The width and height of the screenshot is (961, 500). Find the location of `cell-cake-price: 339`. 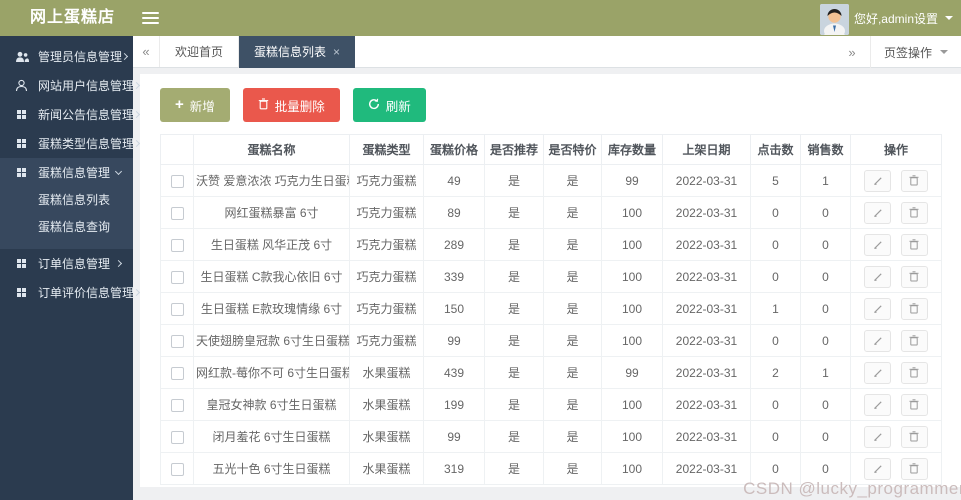

cell-cake-price: 339 is located at coordinates (454, 276).